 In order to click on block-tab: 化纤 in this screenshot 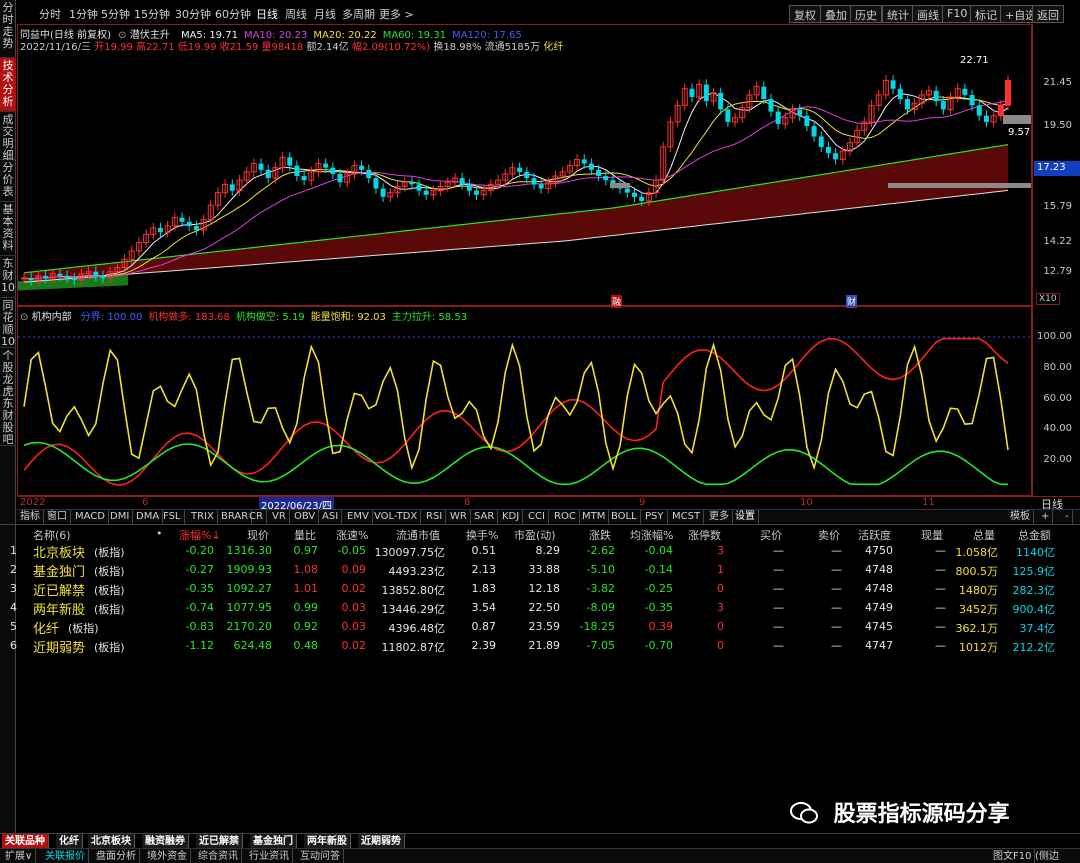, I will do `click(69, 841)`.